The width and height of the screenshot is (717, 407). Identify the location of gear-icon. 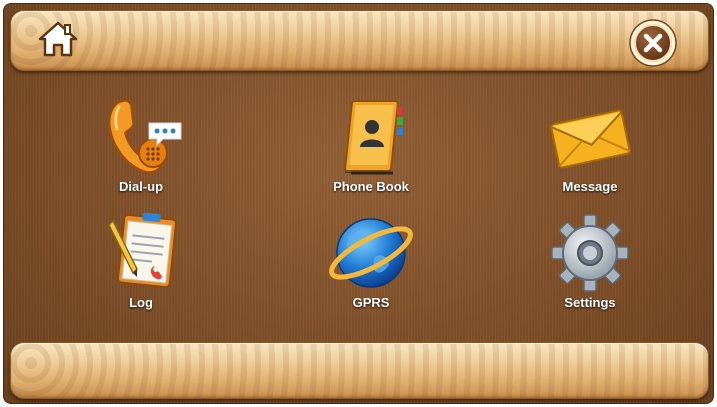
(590, 253).